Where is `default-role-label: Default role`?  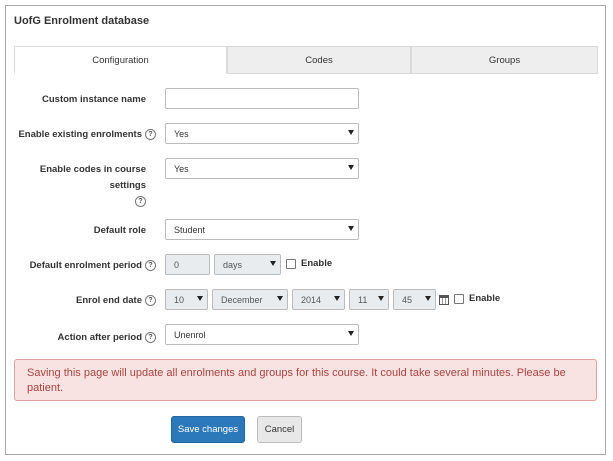 default-role-label: Default role is located at coordinates (119, 230).